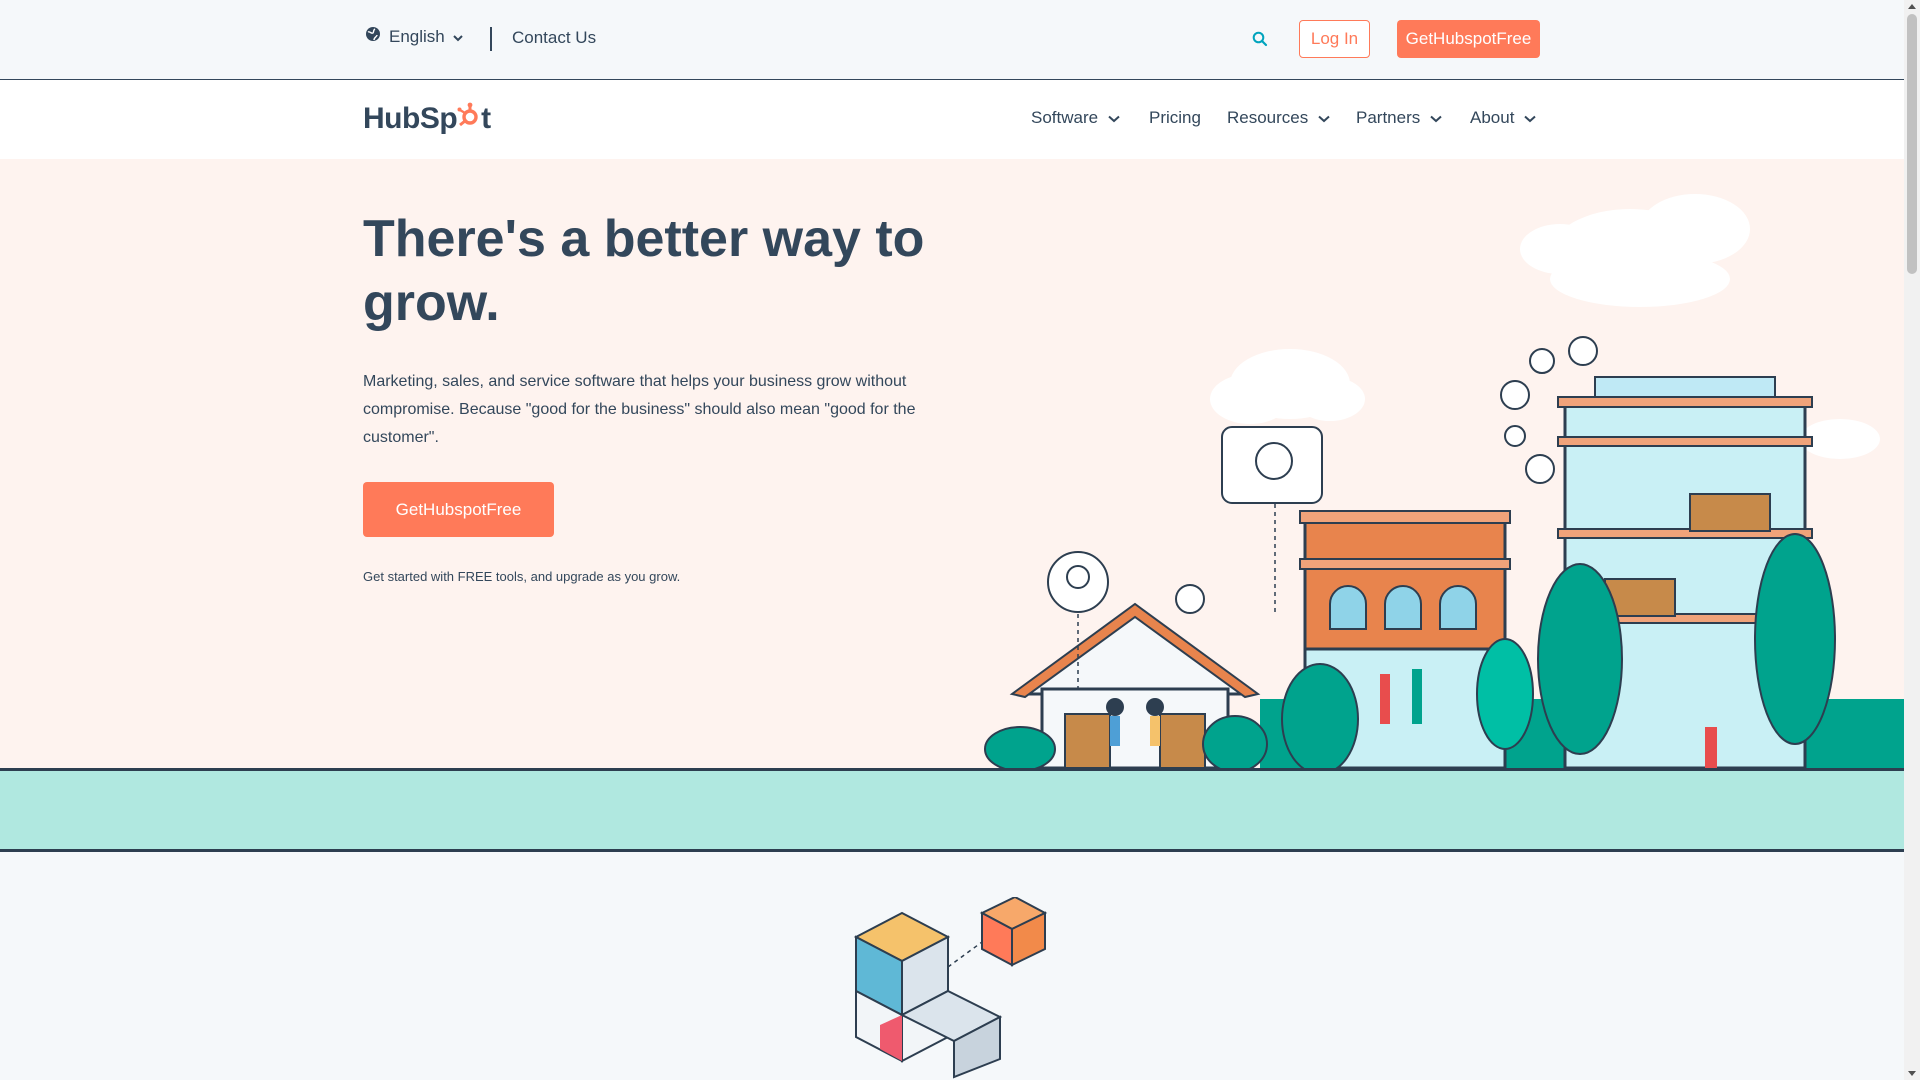 The image size is (1920, 1080). I want to click on blocks-illustration, so click(950, 988).